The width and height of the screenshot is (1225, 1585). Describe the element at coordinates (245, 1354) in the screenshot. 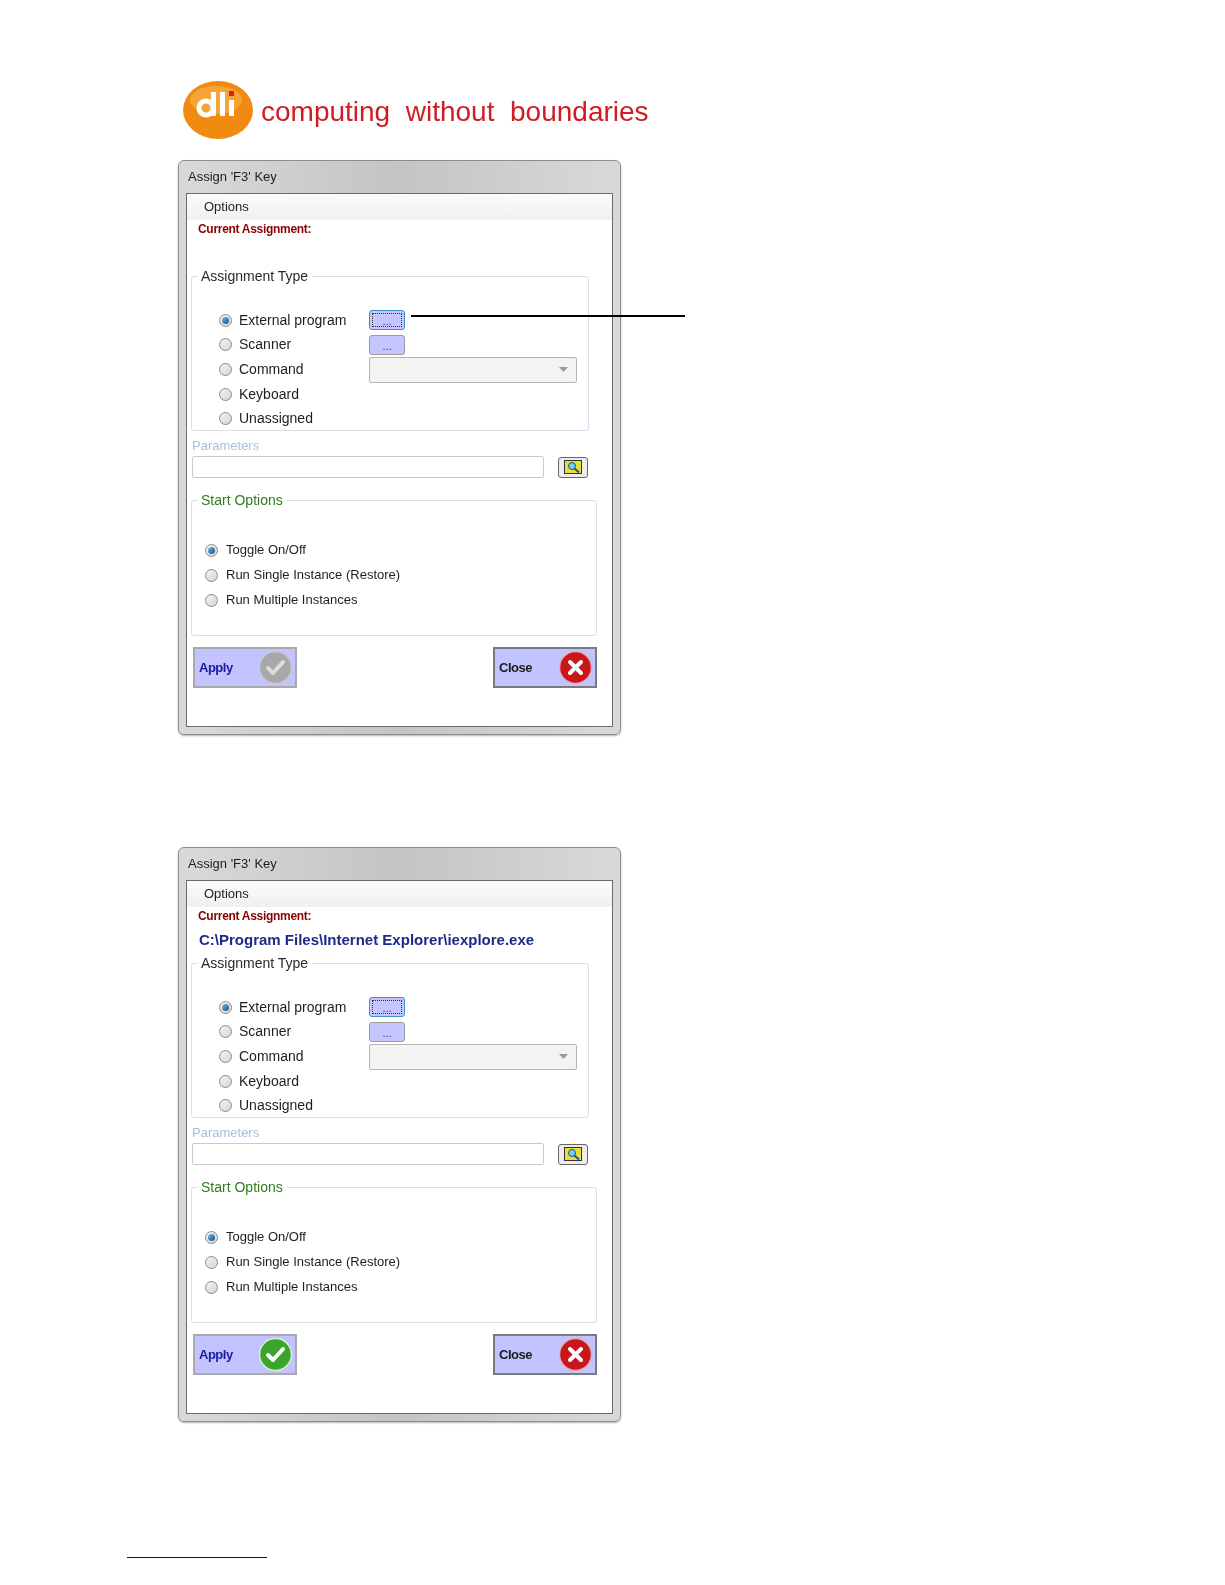

I see `apply-button: Apply` at that location.